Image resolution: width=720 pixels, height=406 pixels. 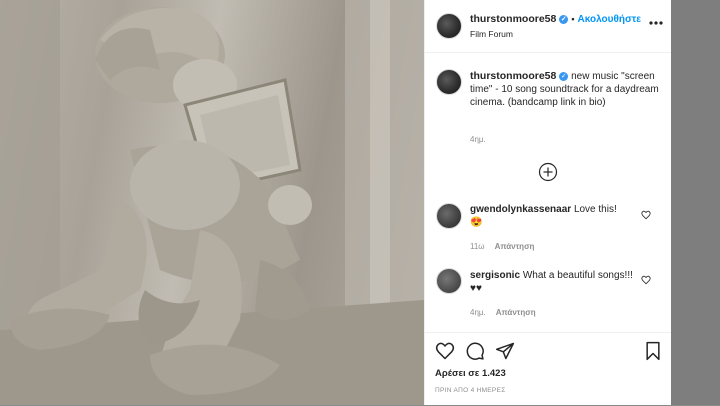 What do you see at coordinates (656, 23) in the screenshot?
I see `more-icon` at bounding box center [656, 23].